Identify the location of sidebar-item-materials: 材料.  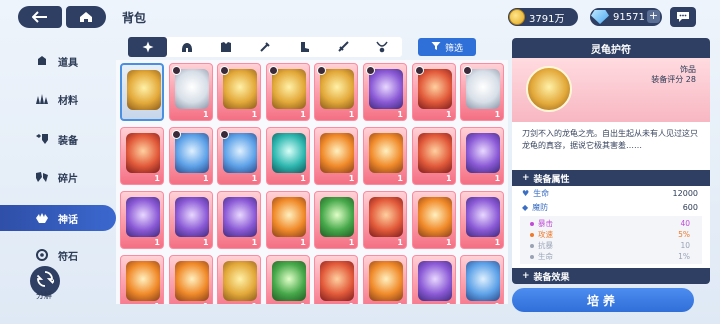
(74, 99).